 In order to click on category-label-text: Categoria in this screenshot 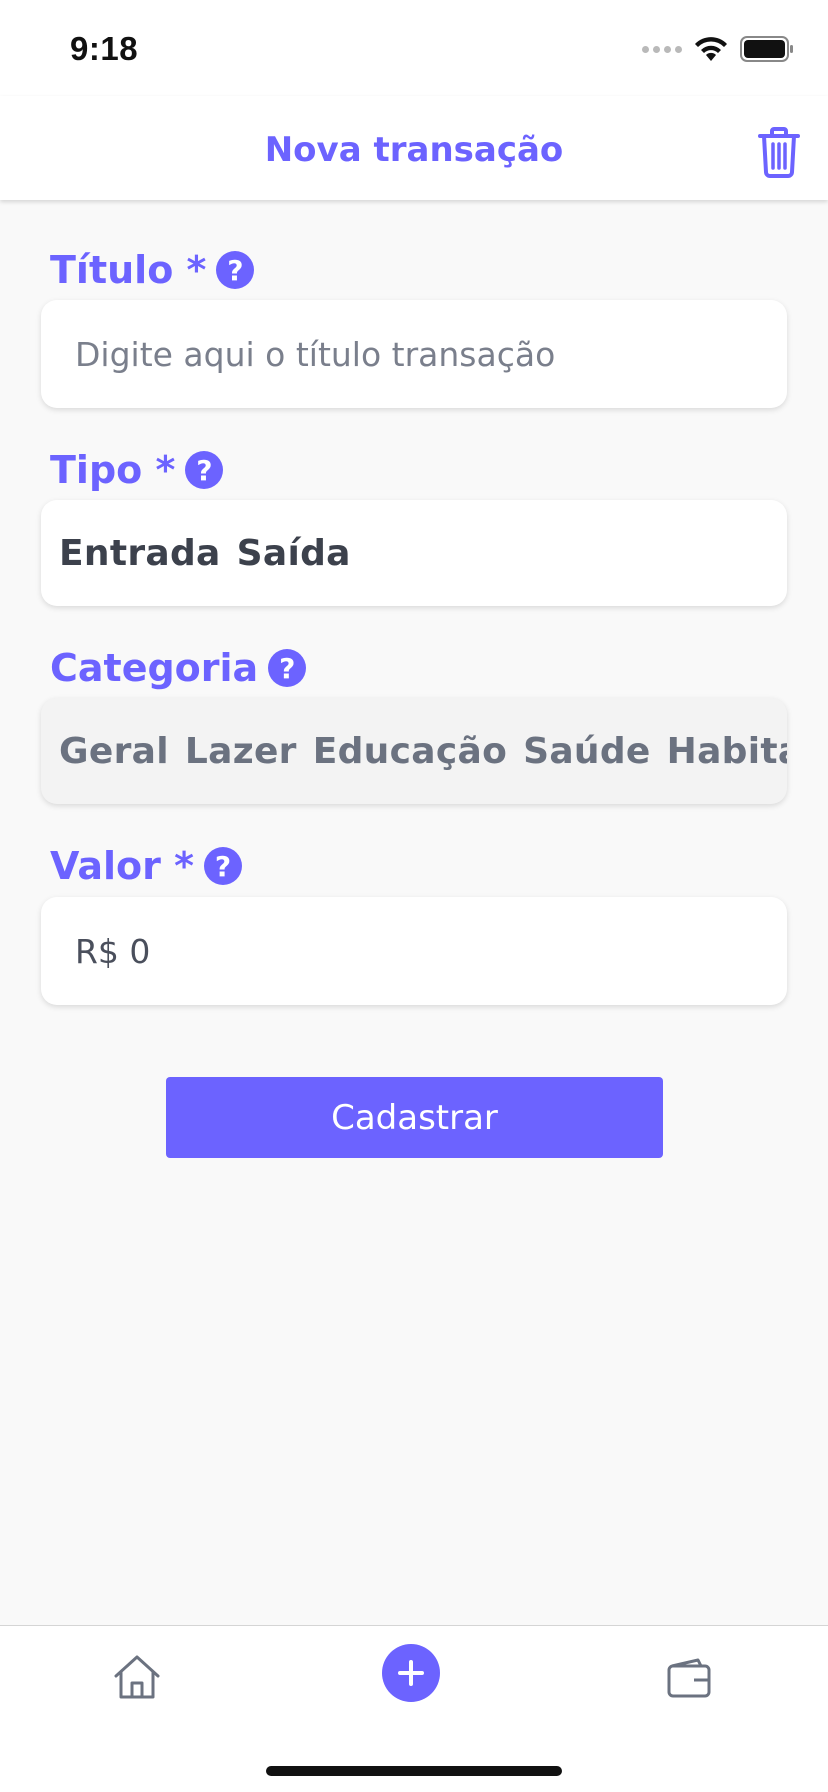, I will do `click(154, 668)`.